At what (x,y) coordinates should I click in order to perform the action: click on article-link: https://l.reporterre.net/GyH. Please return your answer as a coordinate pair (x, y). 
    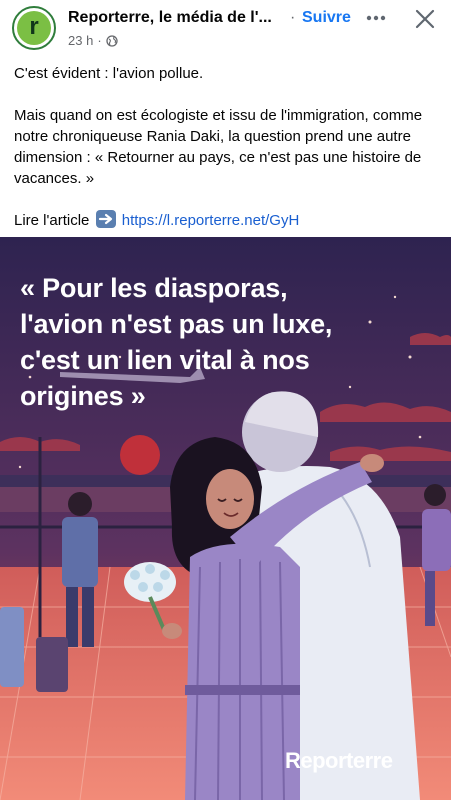
    Looking at the image, I should click on (211, 220).